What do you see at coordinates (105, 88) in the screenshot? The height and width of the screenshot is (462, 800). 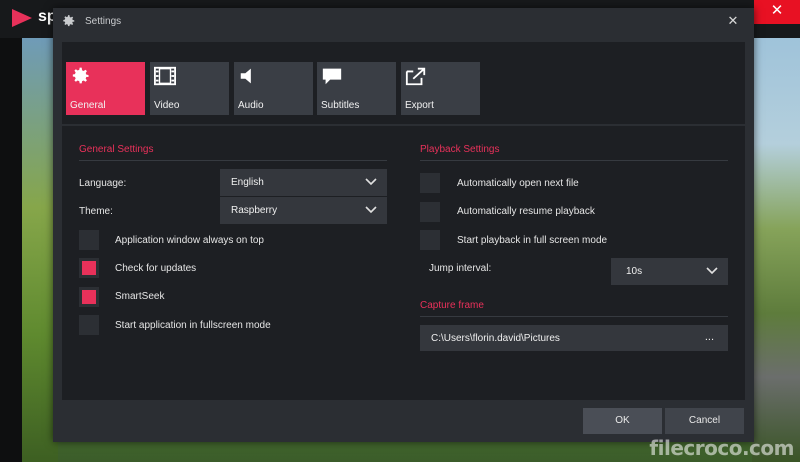 I see `tab-general: General` at bounding box center [105, 88].